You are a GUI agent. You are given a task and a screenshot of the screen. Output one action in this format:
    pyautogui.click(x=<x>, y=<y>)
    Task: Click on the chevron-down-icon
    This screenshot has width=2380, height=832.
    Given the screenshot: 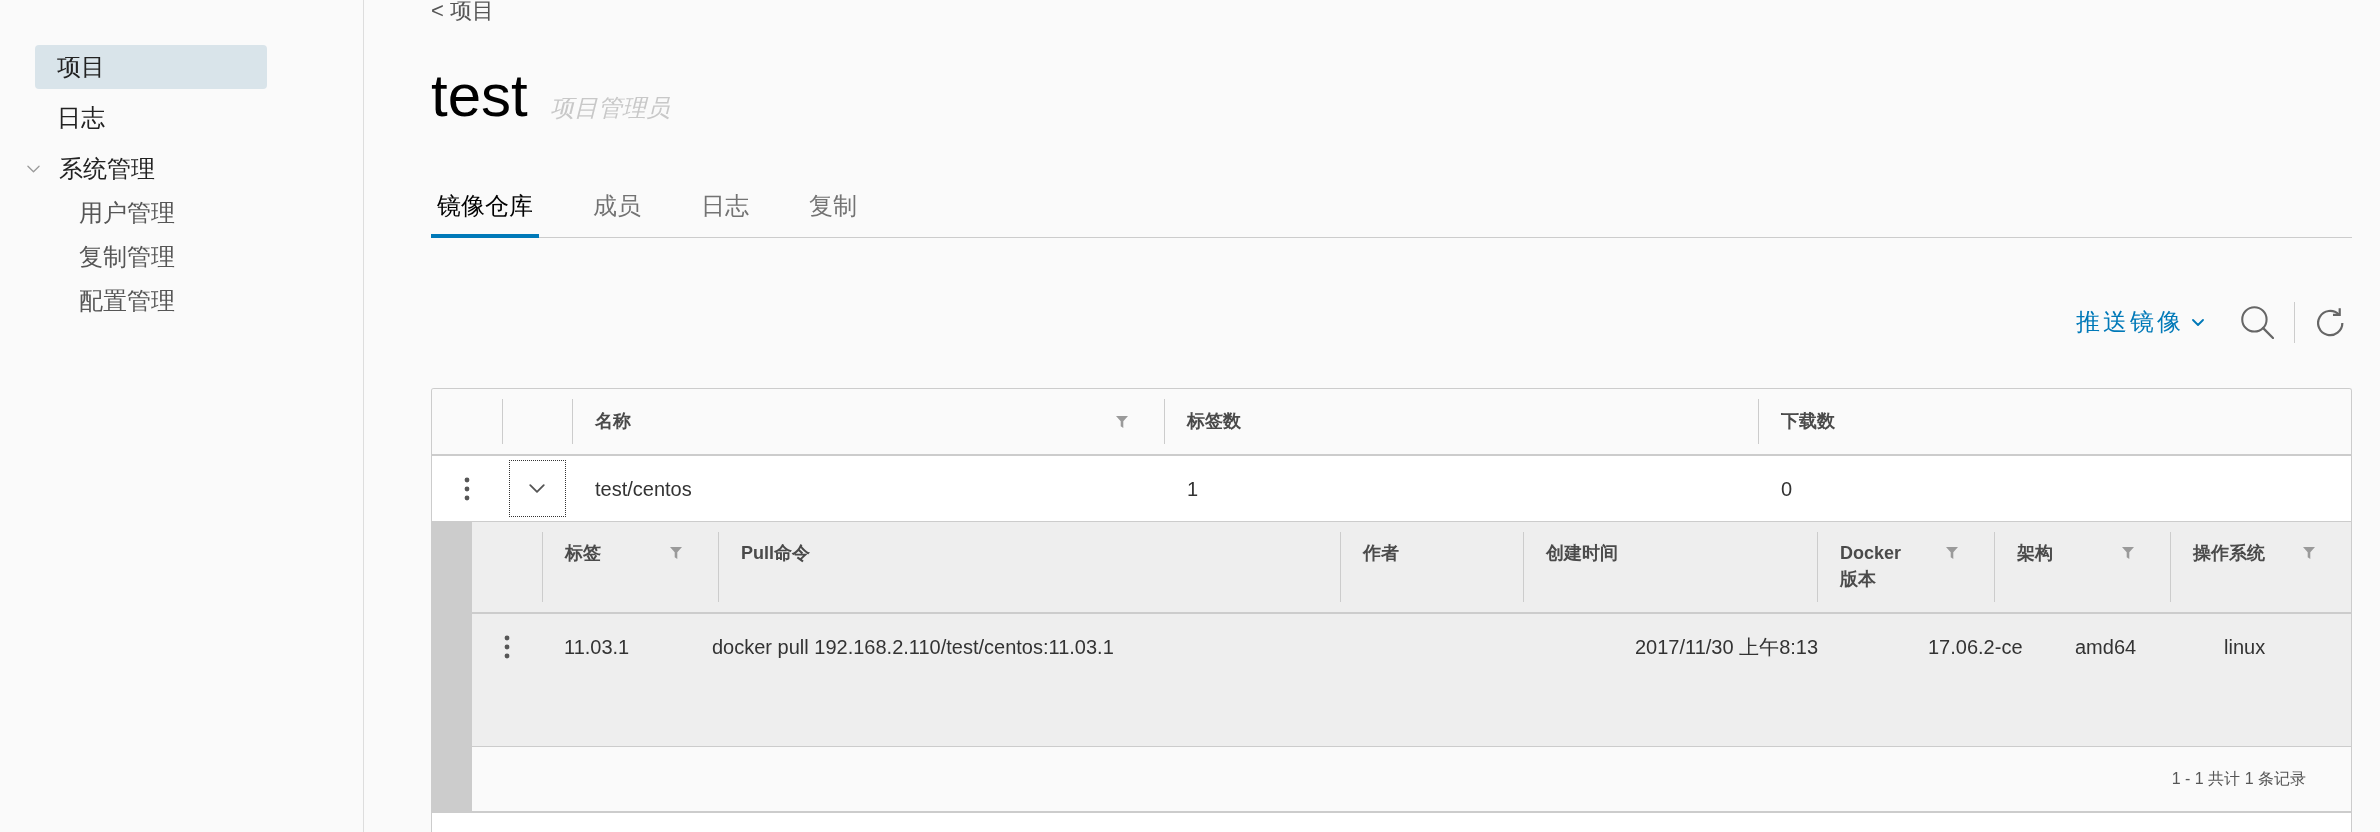 What is the action you would take?
    pyautogui.click(x=537, y=488)
    